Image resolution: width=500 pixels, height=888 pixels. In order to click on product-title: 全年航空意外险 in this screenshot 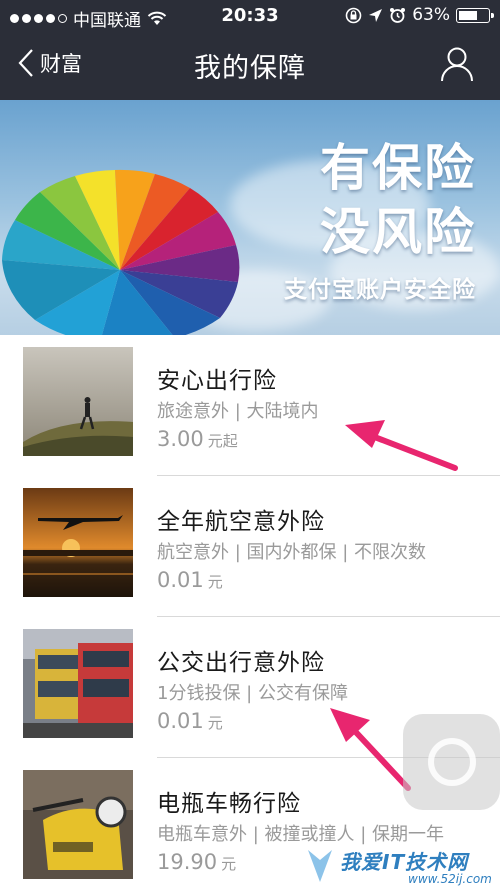, I will do `click(241, 522)`.